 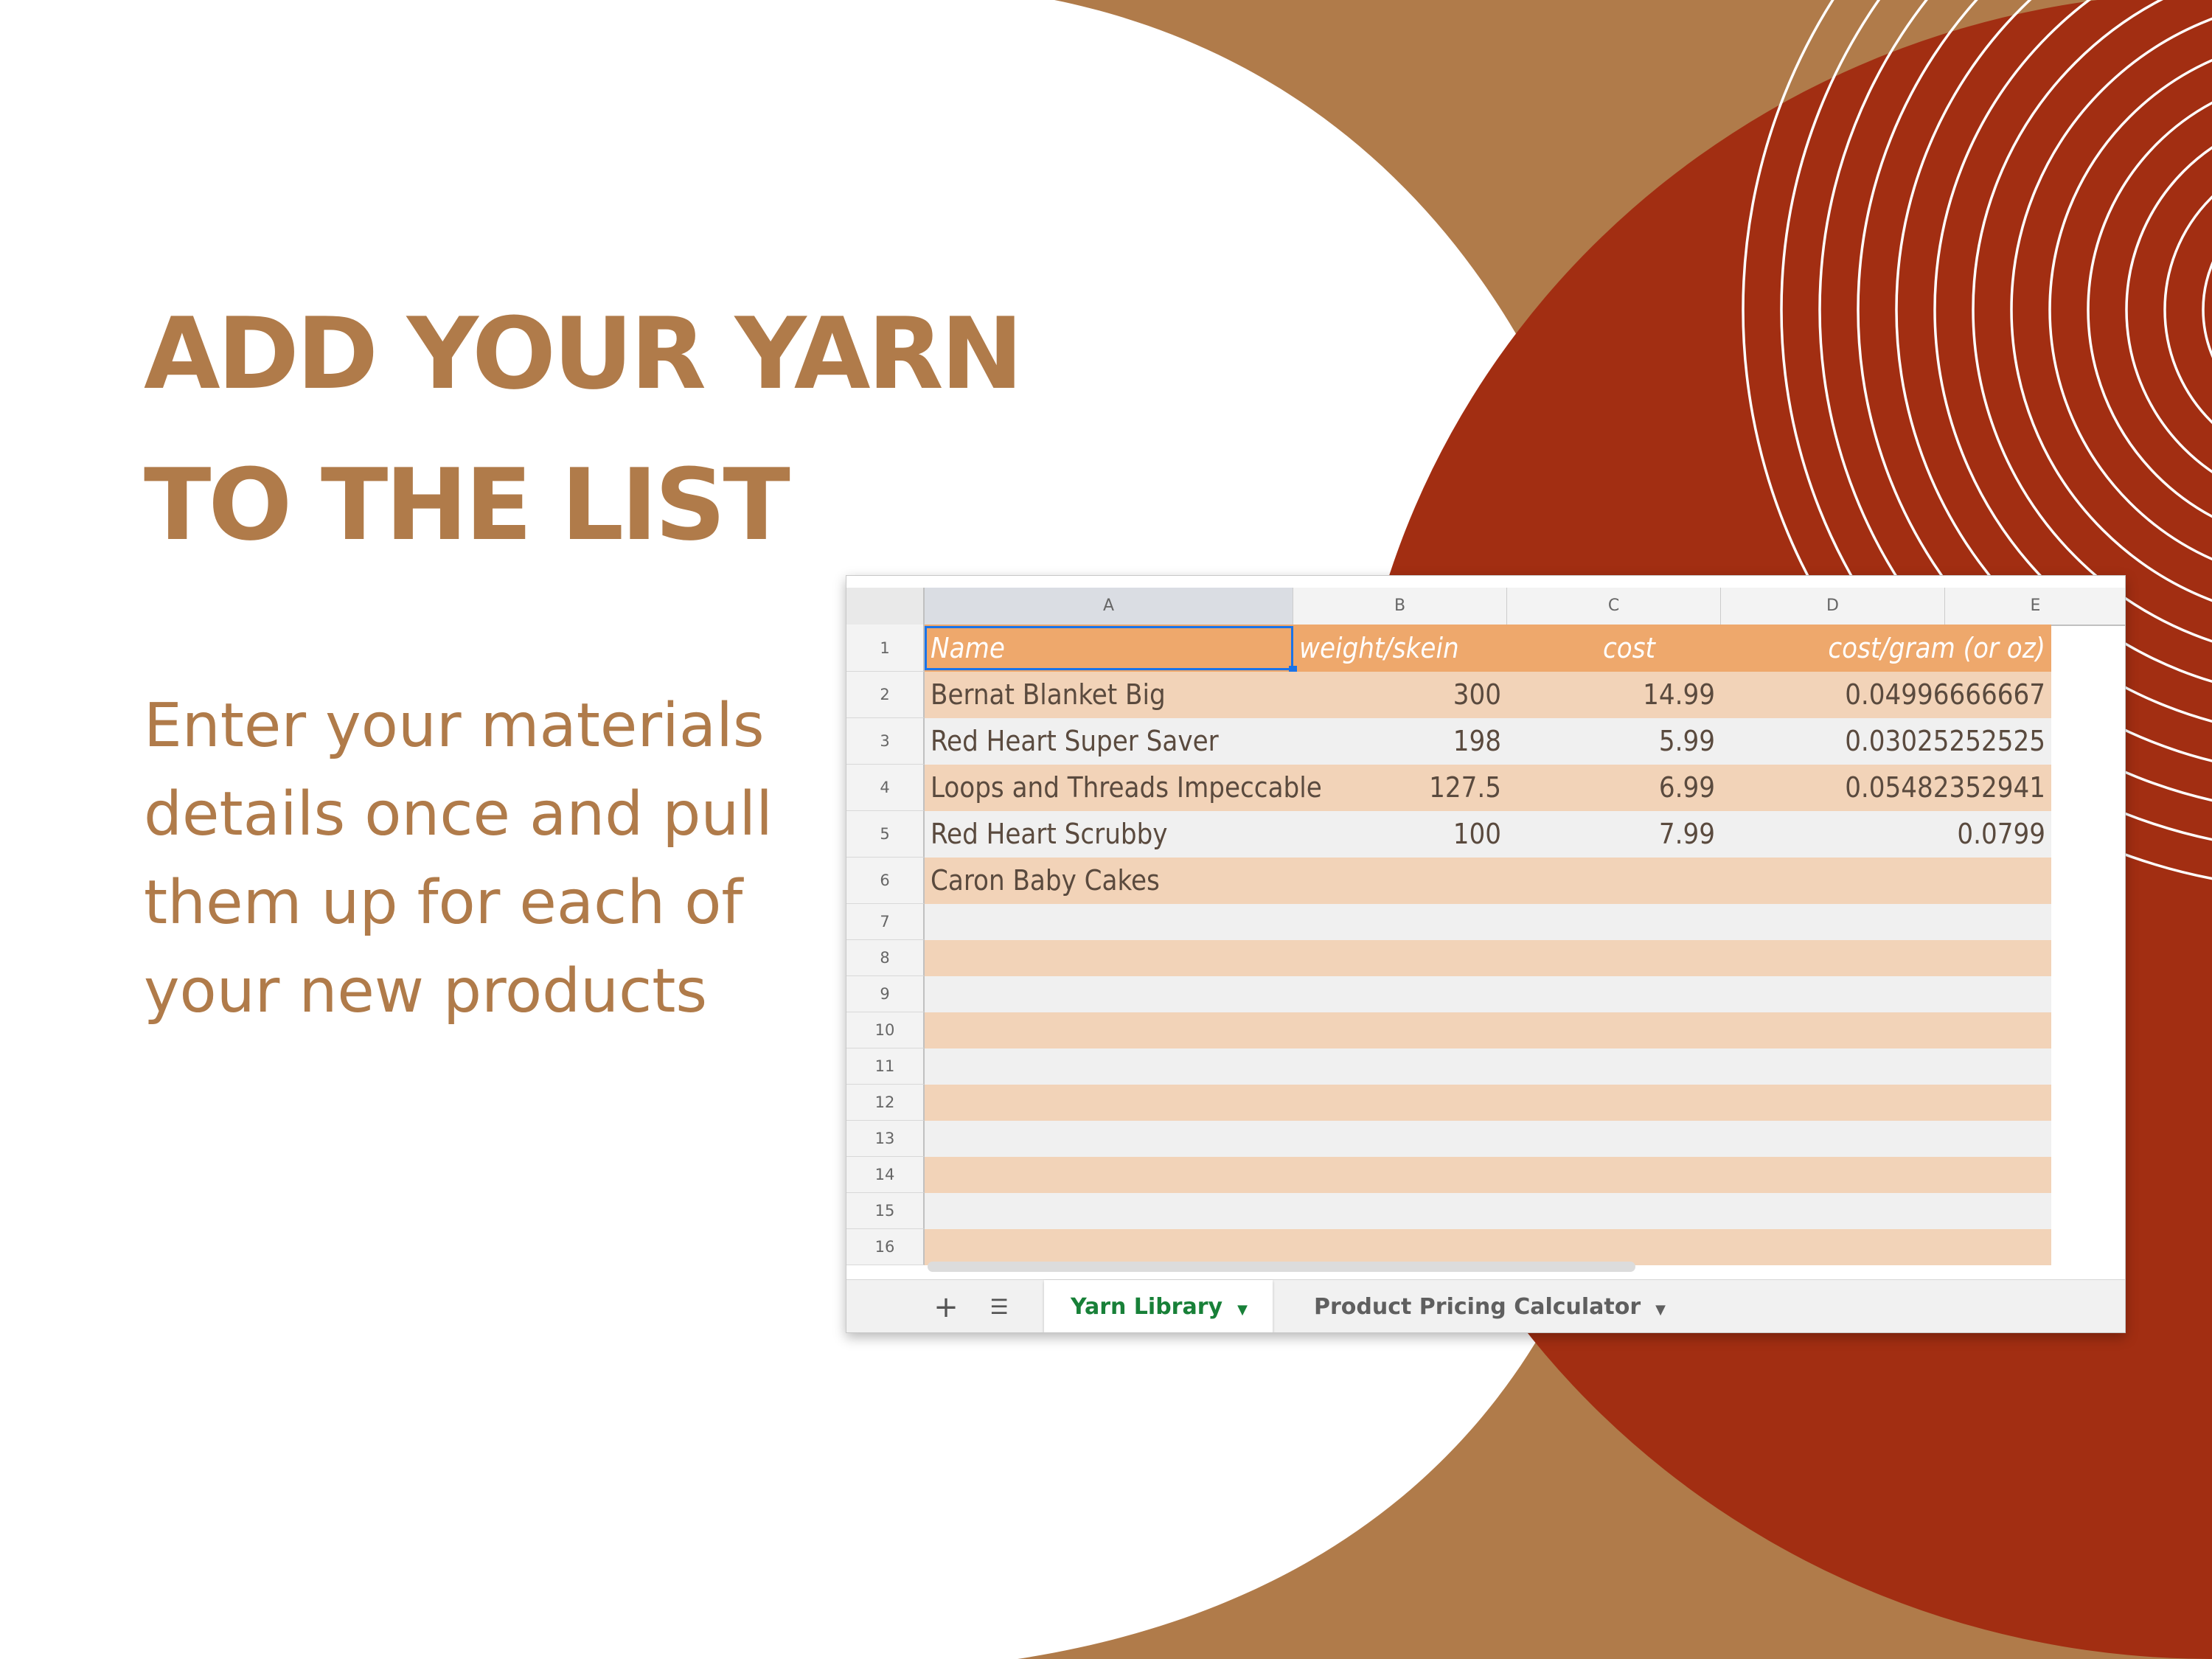 What do you see at coordinates (1109, 695) in the screenshot?
I see `name-cell: Bernat Blanket Big` at bounding box center [1109, 695].